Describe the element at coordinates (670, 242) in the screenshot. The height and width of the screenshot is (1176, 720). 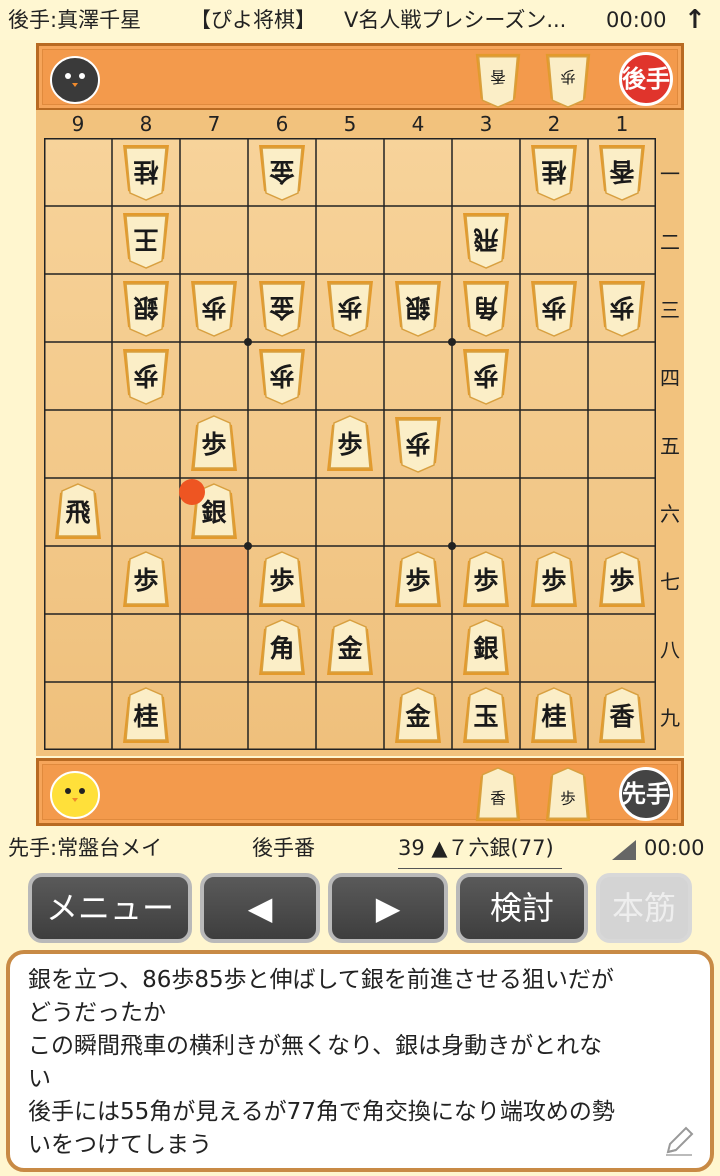
I see `rank-label: 二` at that location.